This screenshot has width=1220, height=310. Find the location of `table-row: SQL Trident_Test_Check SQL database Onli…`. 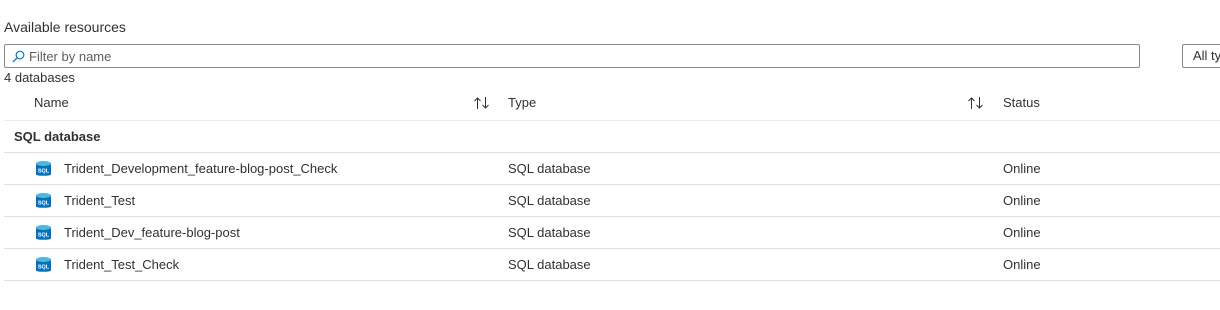

table-row: SQL Trident_Test_Check SQL database Onli… is located at coordinates (612, 265).